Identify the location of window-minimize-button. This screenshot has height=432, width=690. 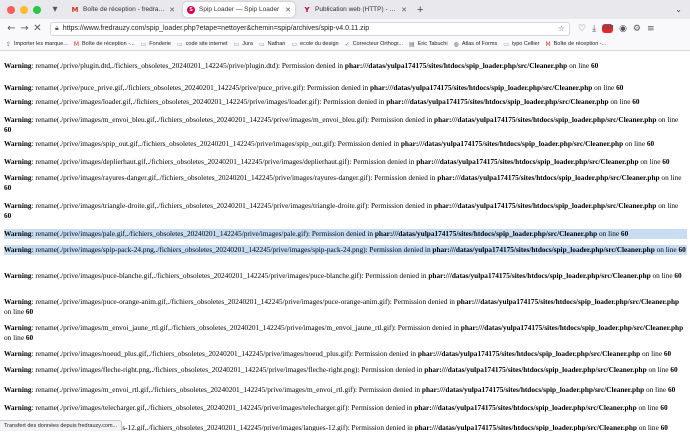
(24, 9).